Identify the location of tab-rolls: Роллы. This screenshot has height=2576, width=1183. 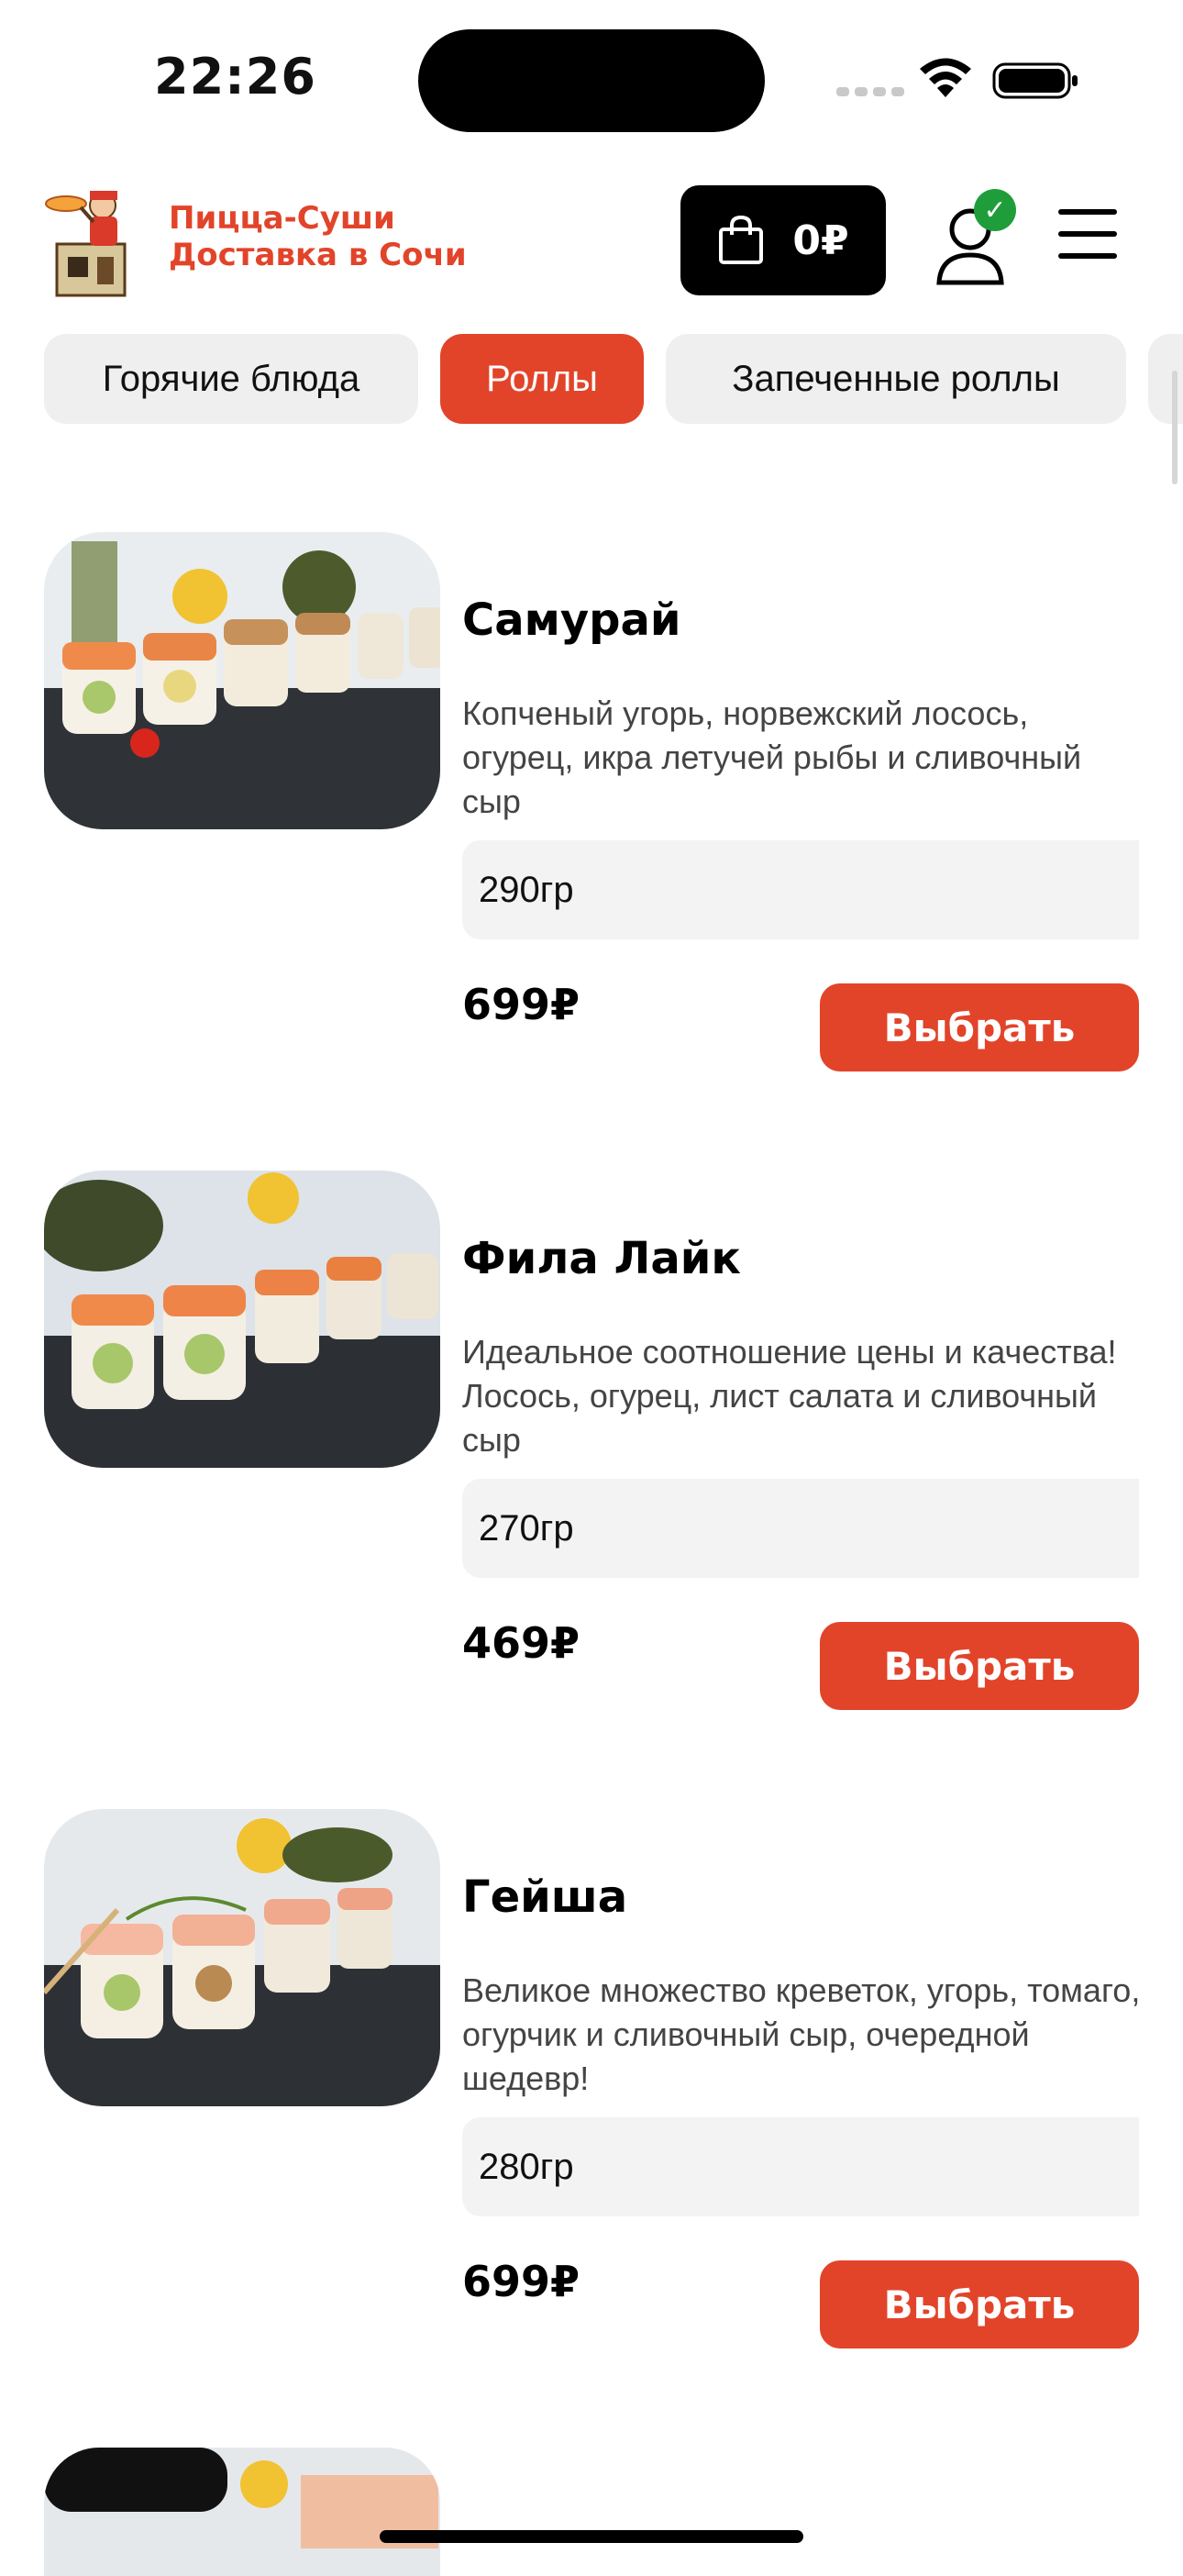
(542, 379).